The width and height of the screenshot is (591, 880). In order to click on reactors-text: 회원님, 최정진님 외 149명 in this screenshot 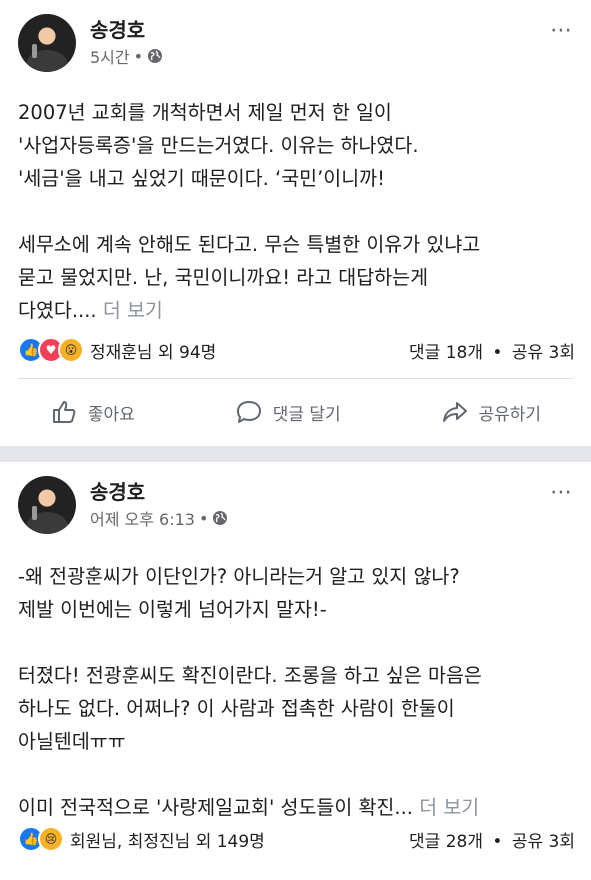, I will do `click(167, 841)`.